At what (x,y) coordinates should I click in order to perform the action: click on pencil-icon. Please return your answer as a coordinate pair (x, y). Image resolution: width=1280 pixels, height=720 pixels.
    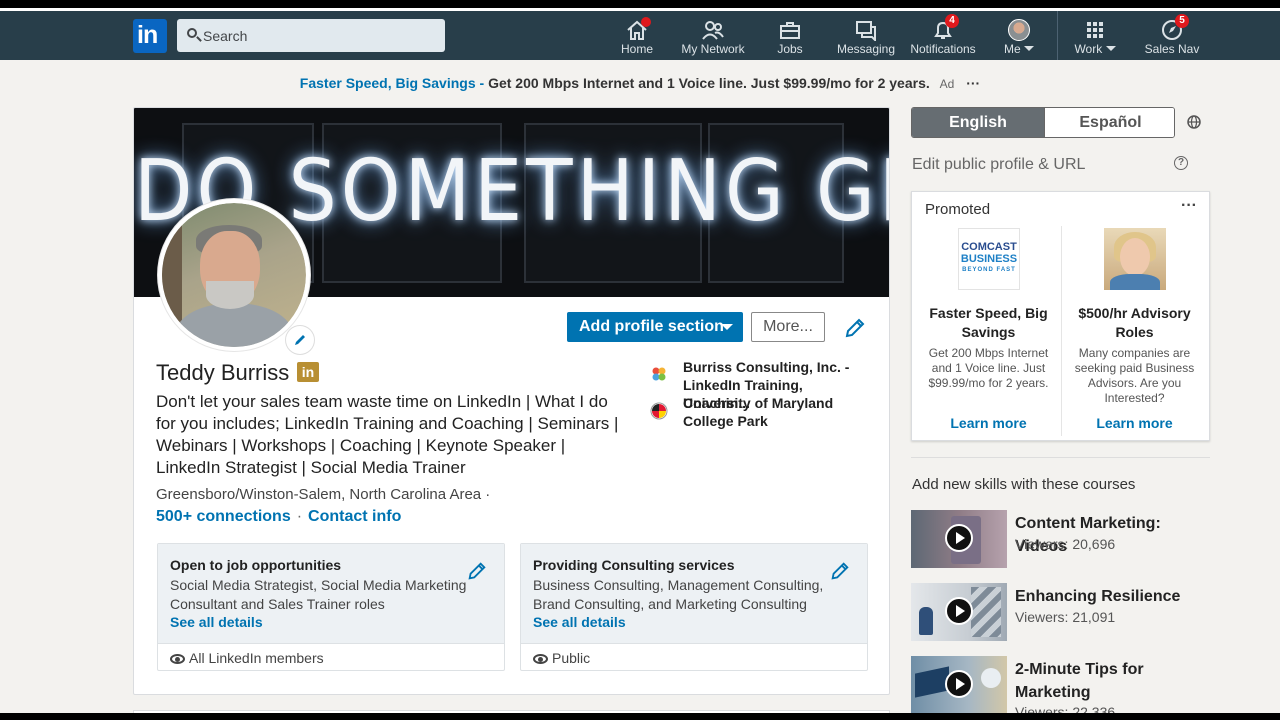
    Looking at the image, I should click on (300, 340).